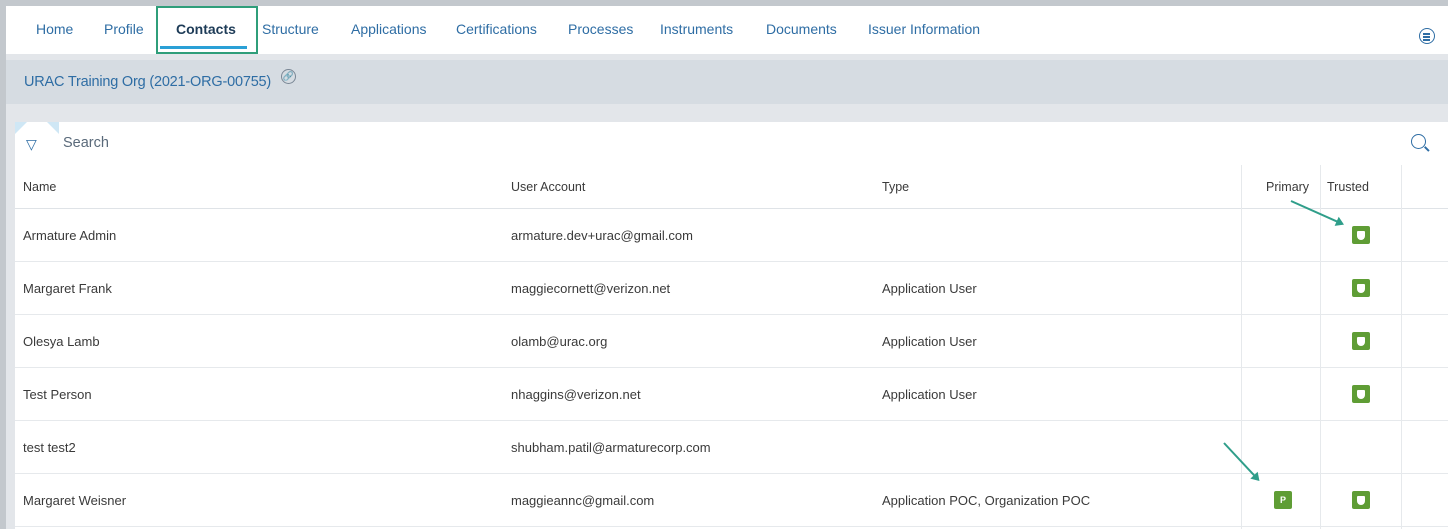 The width and height of the screenshot is (1448, 529). I want to click on user-account: olamb@urac.org, so click(559, 341).